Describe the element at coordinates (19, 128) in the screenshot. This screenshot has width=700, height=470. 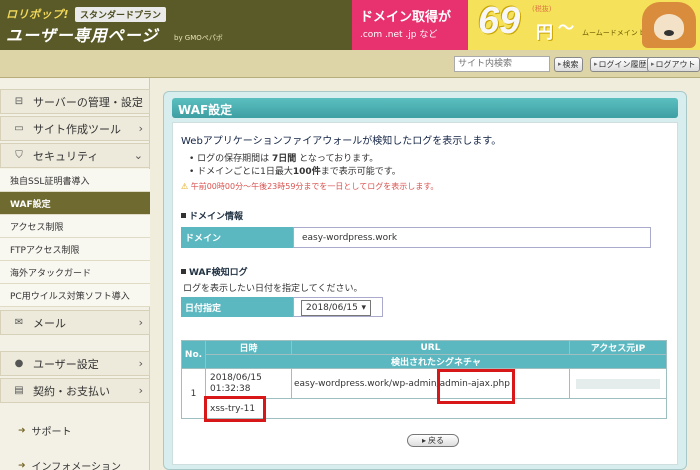
I see `laptop-icon: ▭` at that location.